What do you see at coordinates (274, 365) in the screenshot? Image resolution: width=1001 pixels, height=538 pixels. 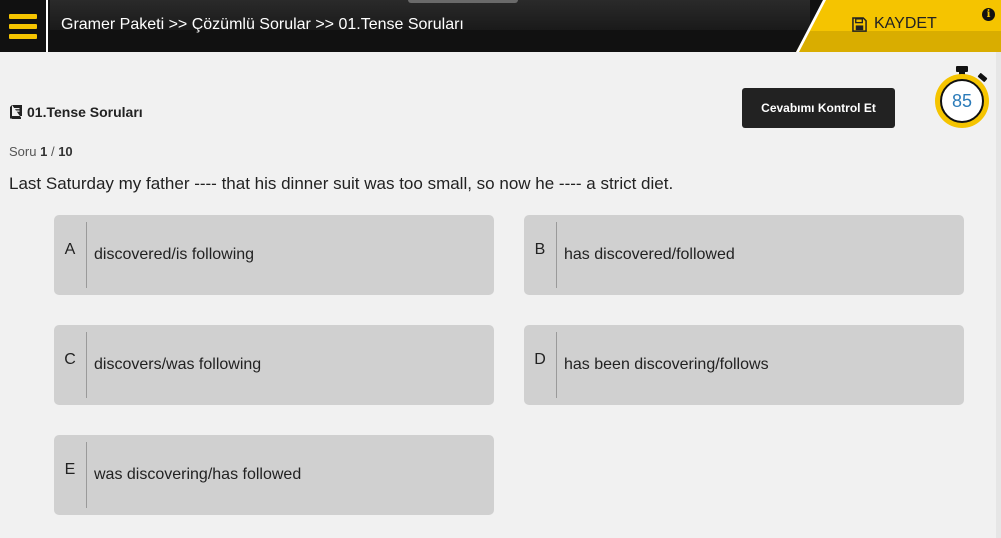 I see `option-c: C discovers/was following` at bounding box center [274, 365].